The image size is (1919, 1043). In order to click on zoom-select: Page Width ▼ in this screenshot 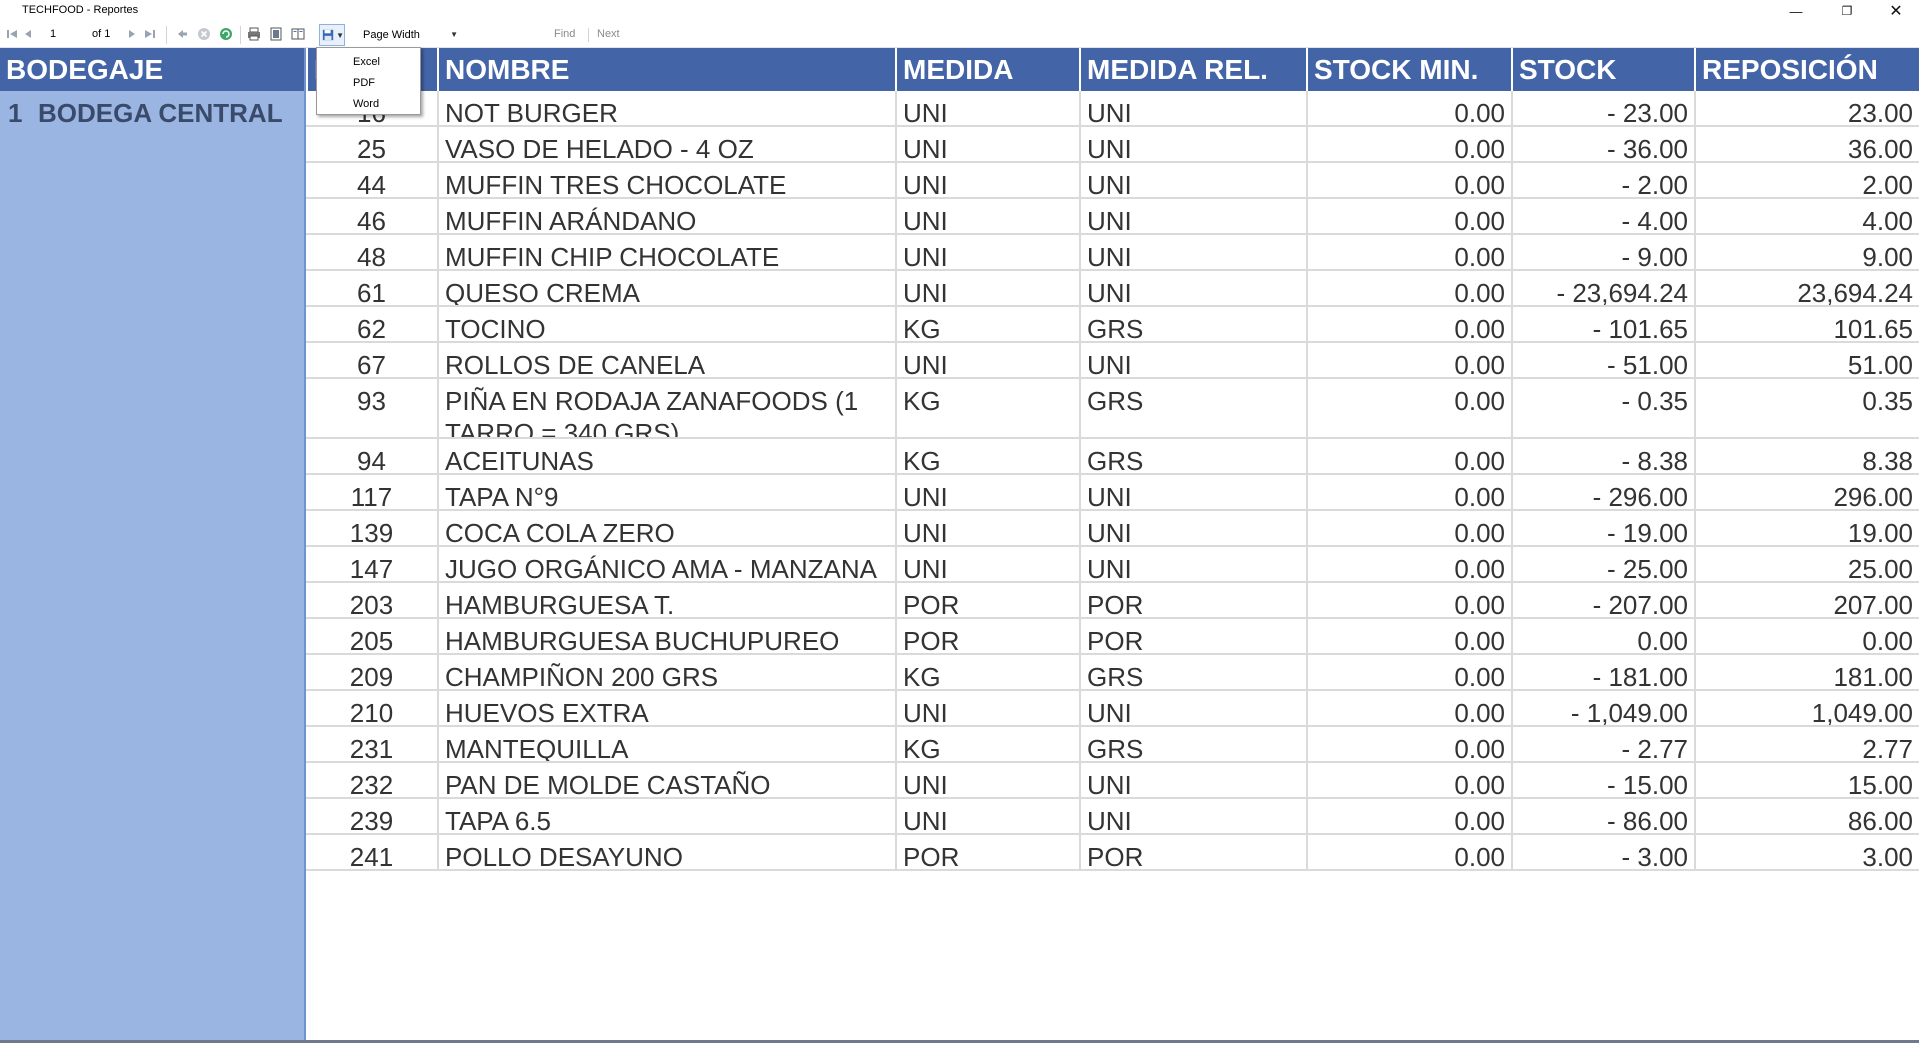, I will do `click(408, 35)`.